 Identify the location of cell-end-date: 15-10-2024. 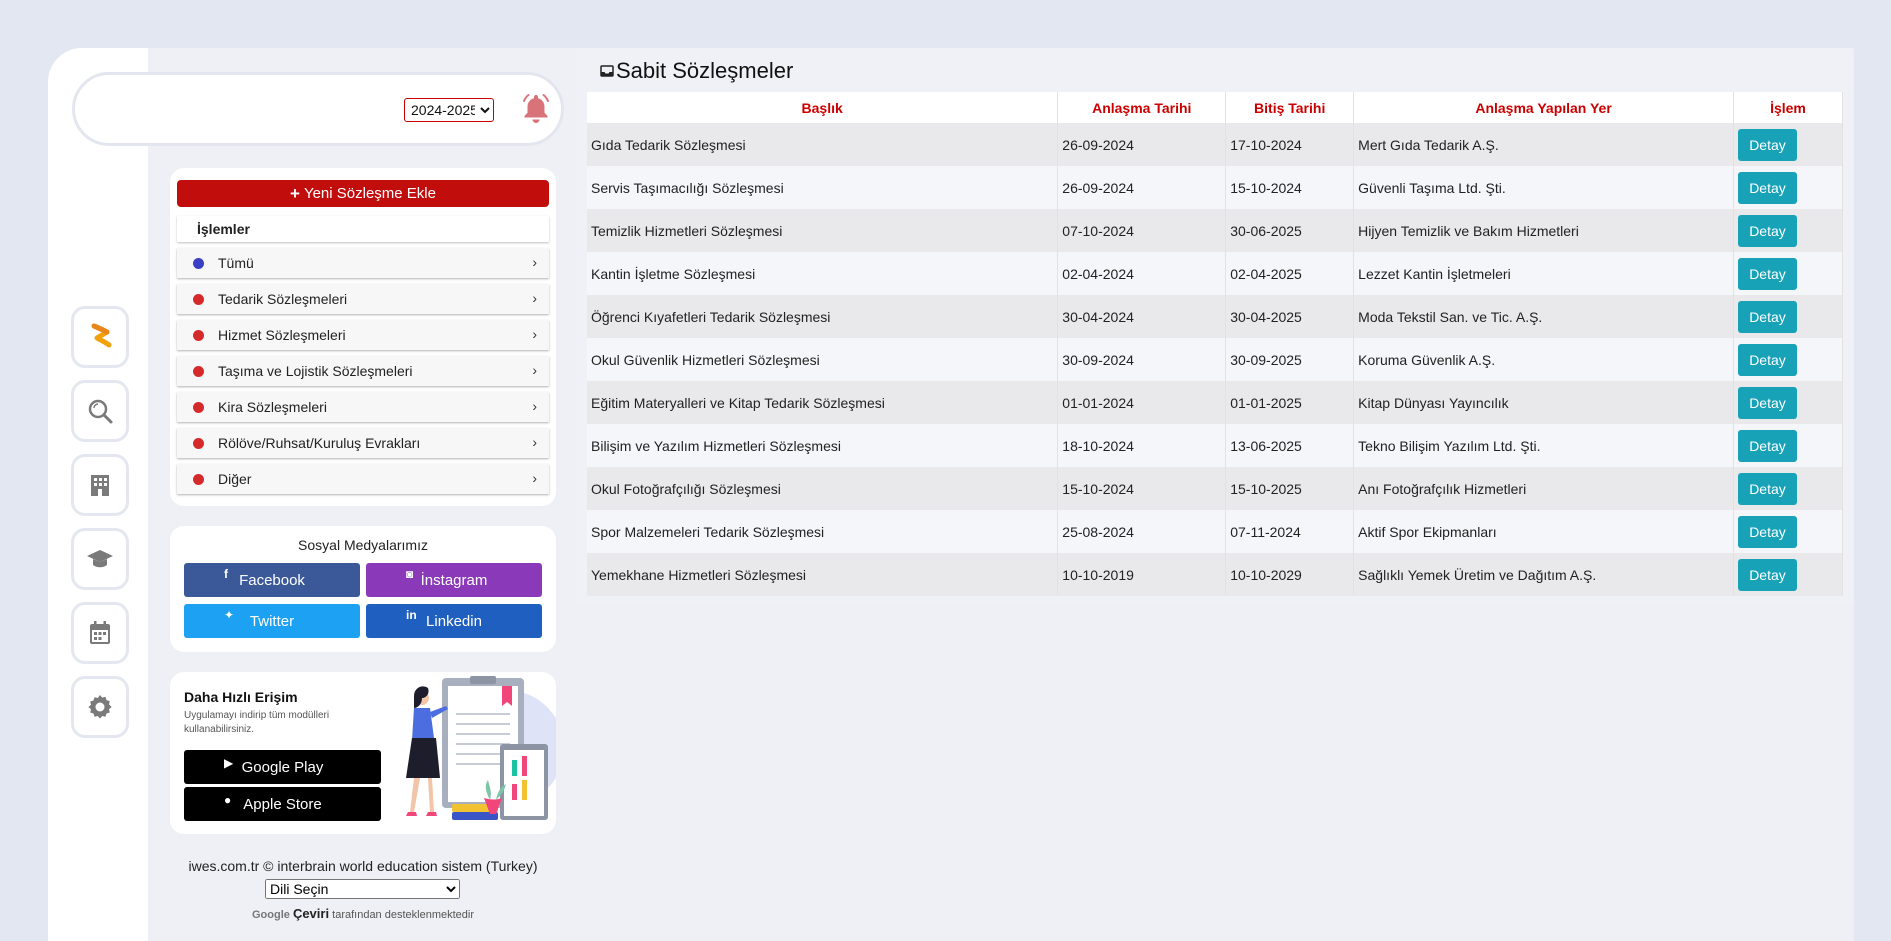
(1290, 187).